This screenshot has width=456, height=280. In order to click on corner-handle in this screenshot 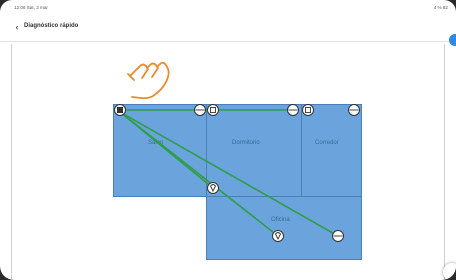, I will do `click(449, 271)`.